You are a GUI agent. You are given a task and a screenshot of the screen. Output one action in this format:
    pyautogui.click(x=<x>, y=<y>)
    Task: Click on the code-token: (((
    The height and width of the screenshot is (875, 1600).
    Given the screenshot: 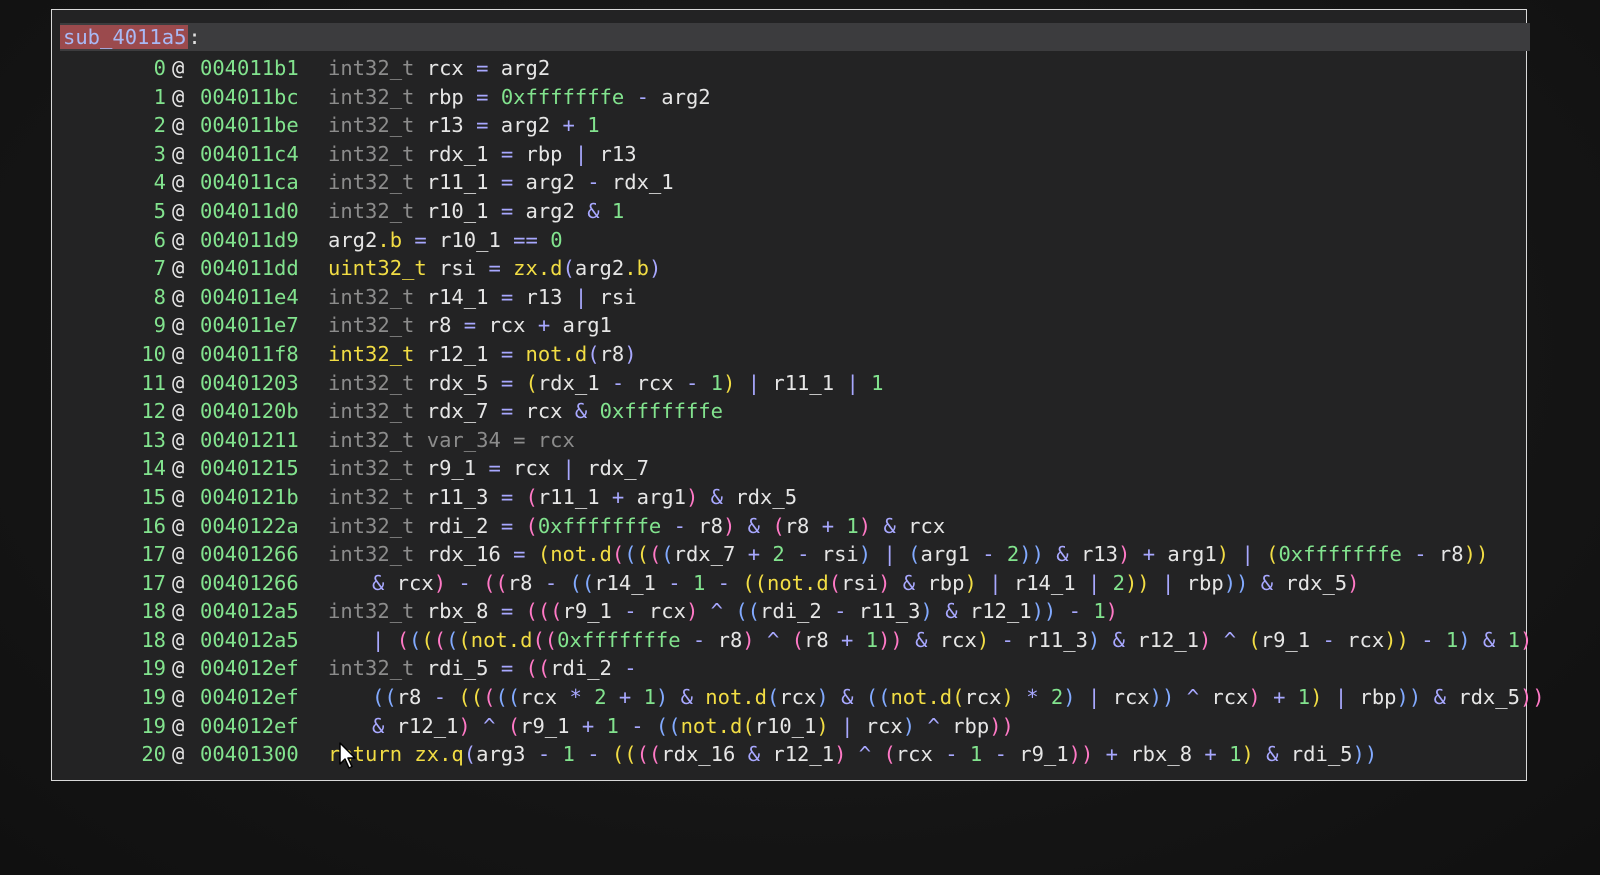 What is the action you would take?
    pyautogui.click(x=544, y=611)
    